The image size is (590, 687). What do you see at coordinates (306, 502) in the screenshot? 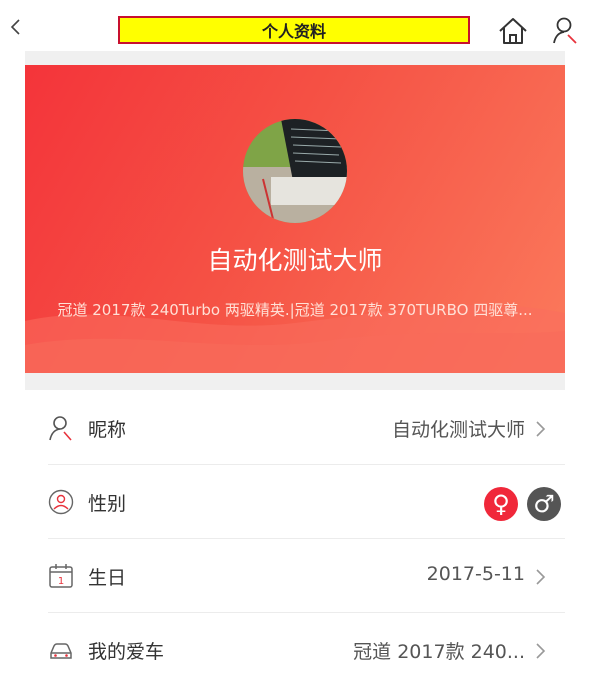
I see `gender-row: 性别 ♀ ♂` at bounding box center [306, 502].